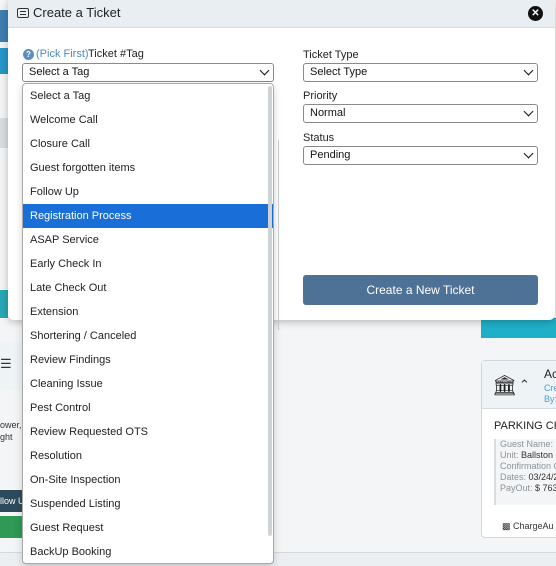 Image resolution: width=556 pixels, height=566 pixels. Describe the element at coordinates (4, 133) in the screenshot. I see `bg-left-panel-strip` at that location.